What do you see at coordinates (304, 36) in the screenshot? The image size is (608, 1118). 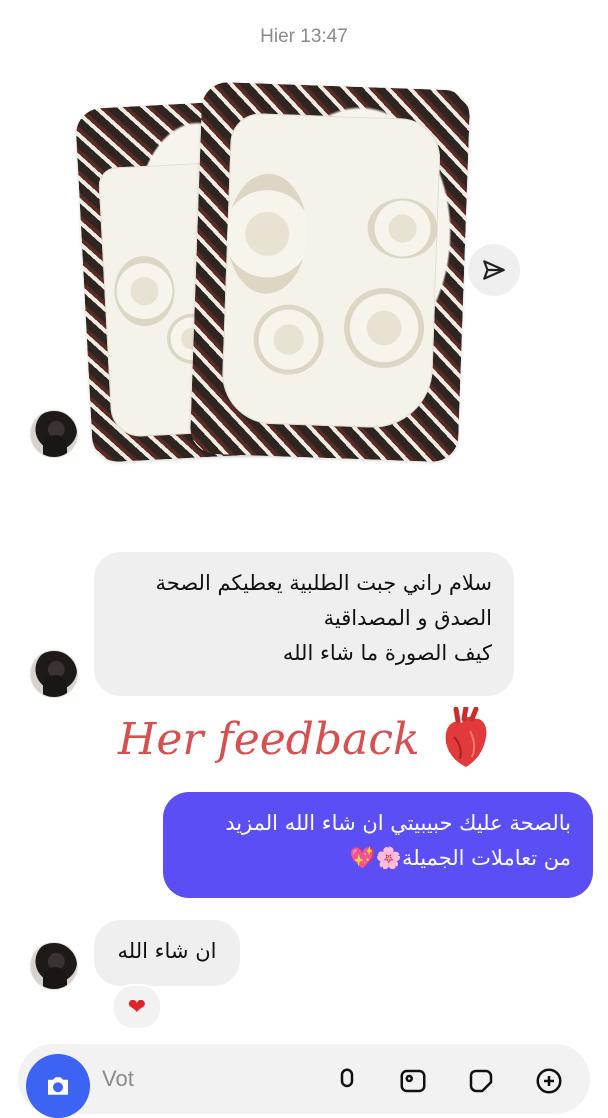 I see `message-timestamp: Hier 13:47` at bounding box center [304, 36].